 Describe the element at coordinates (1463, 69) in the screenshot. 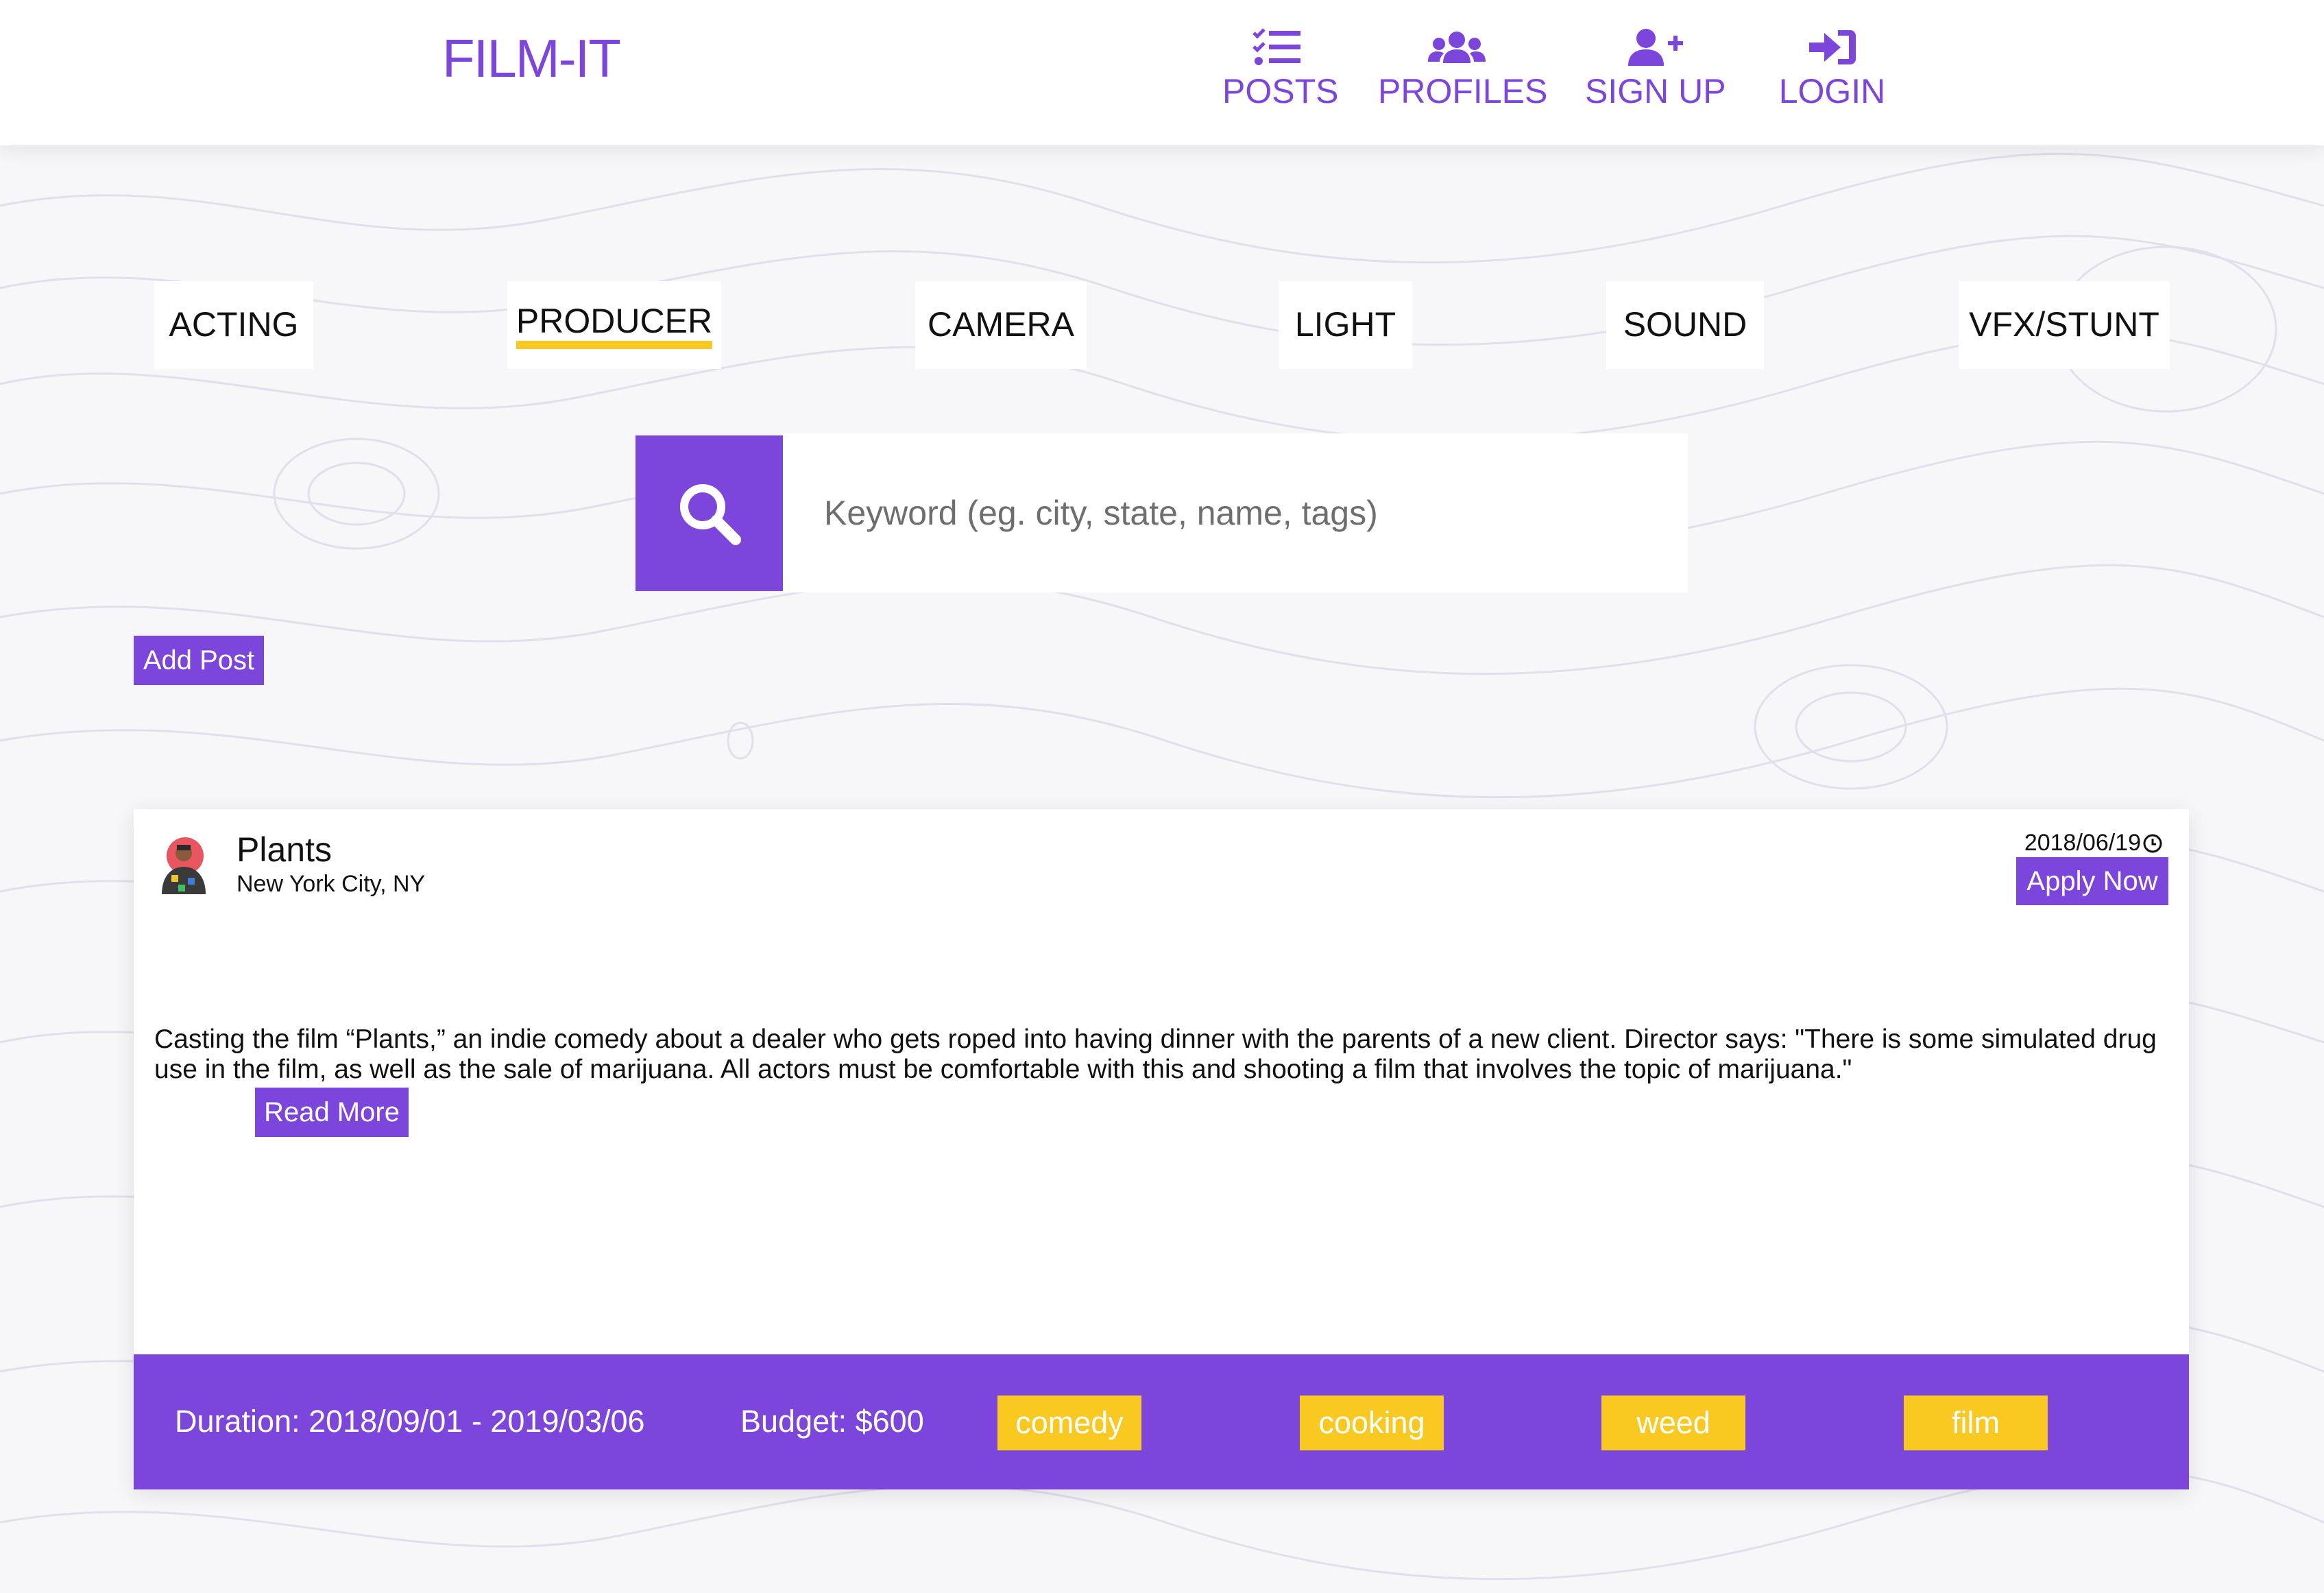

I see `nav-profiles: PROFILES` at that location.